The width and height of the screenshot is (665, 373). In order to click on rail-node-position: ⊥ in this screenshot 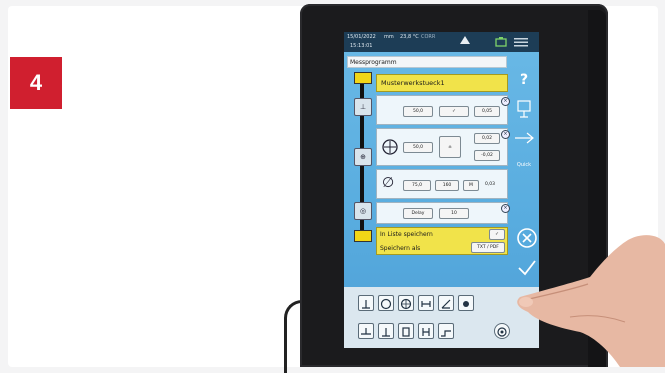, I will do `click(363, 107)`.